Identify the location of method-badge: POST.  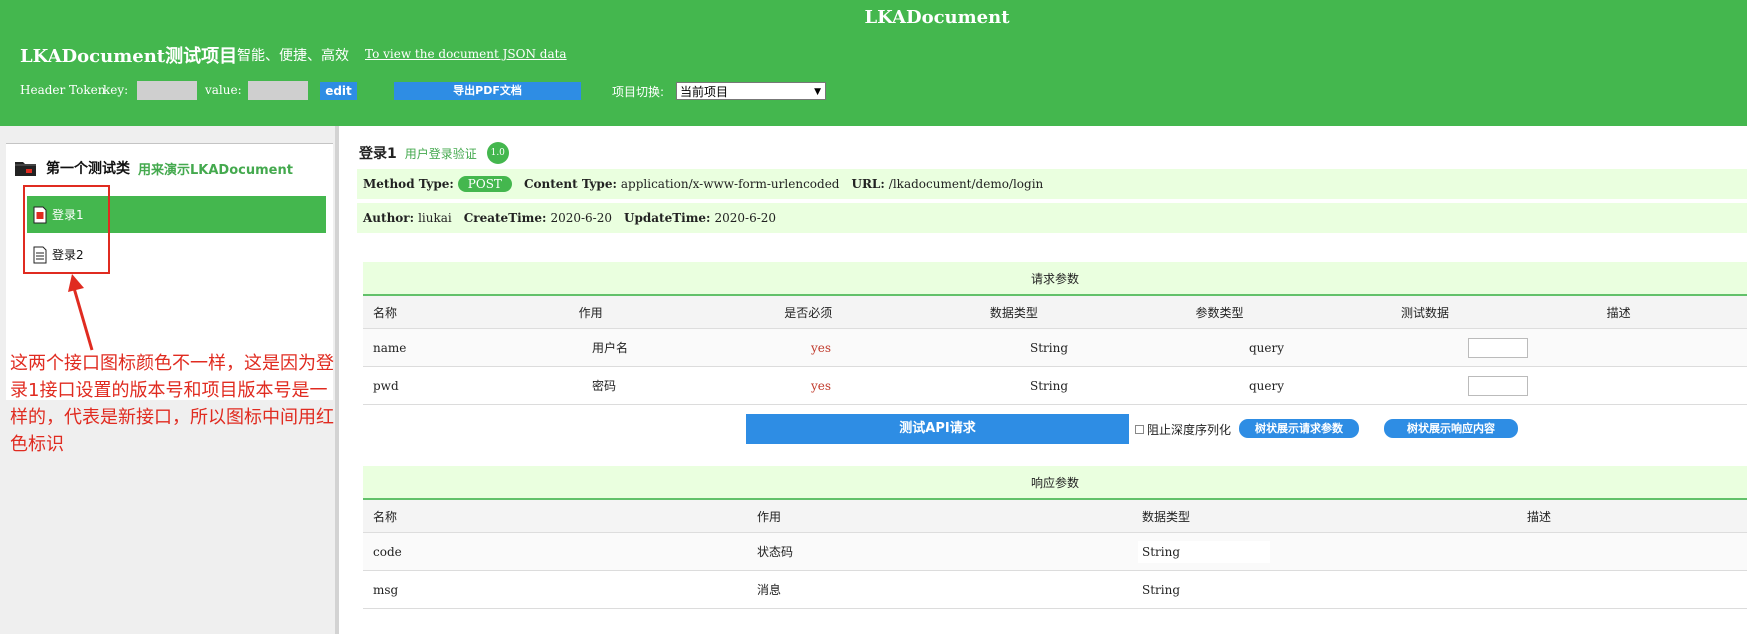
(484, 184).